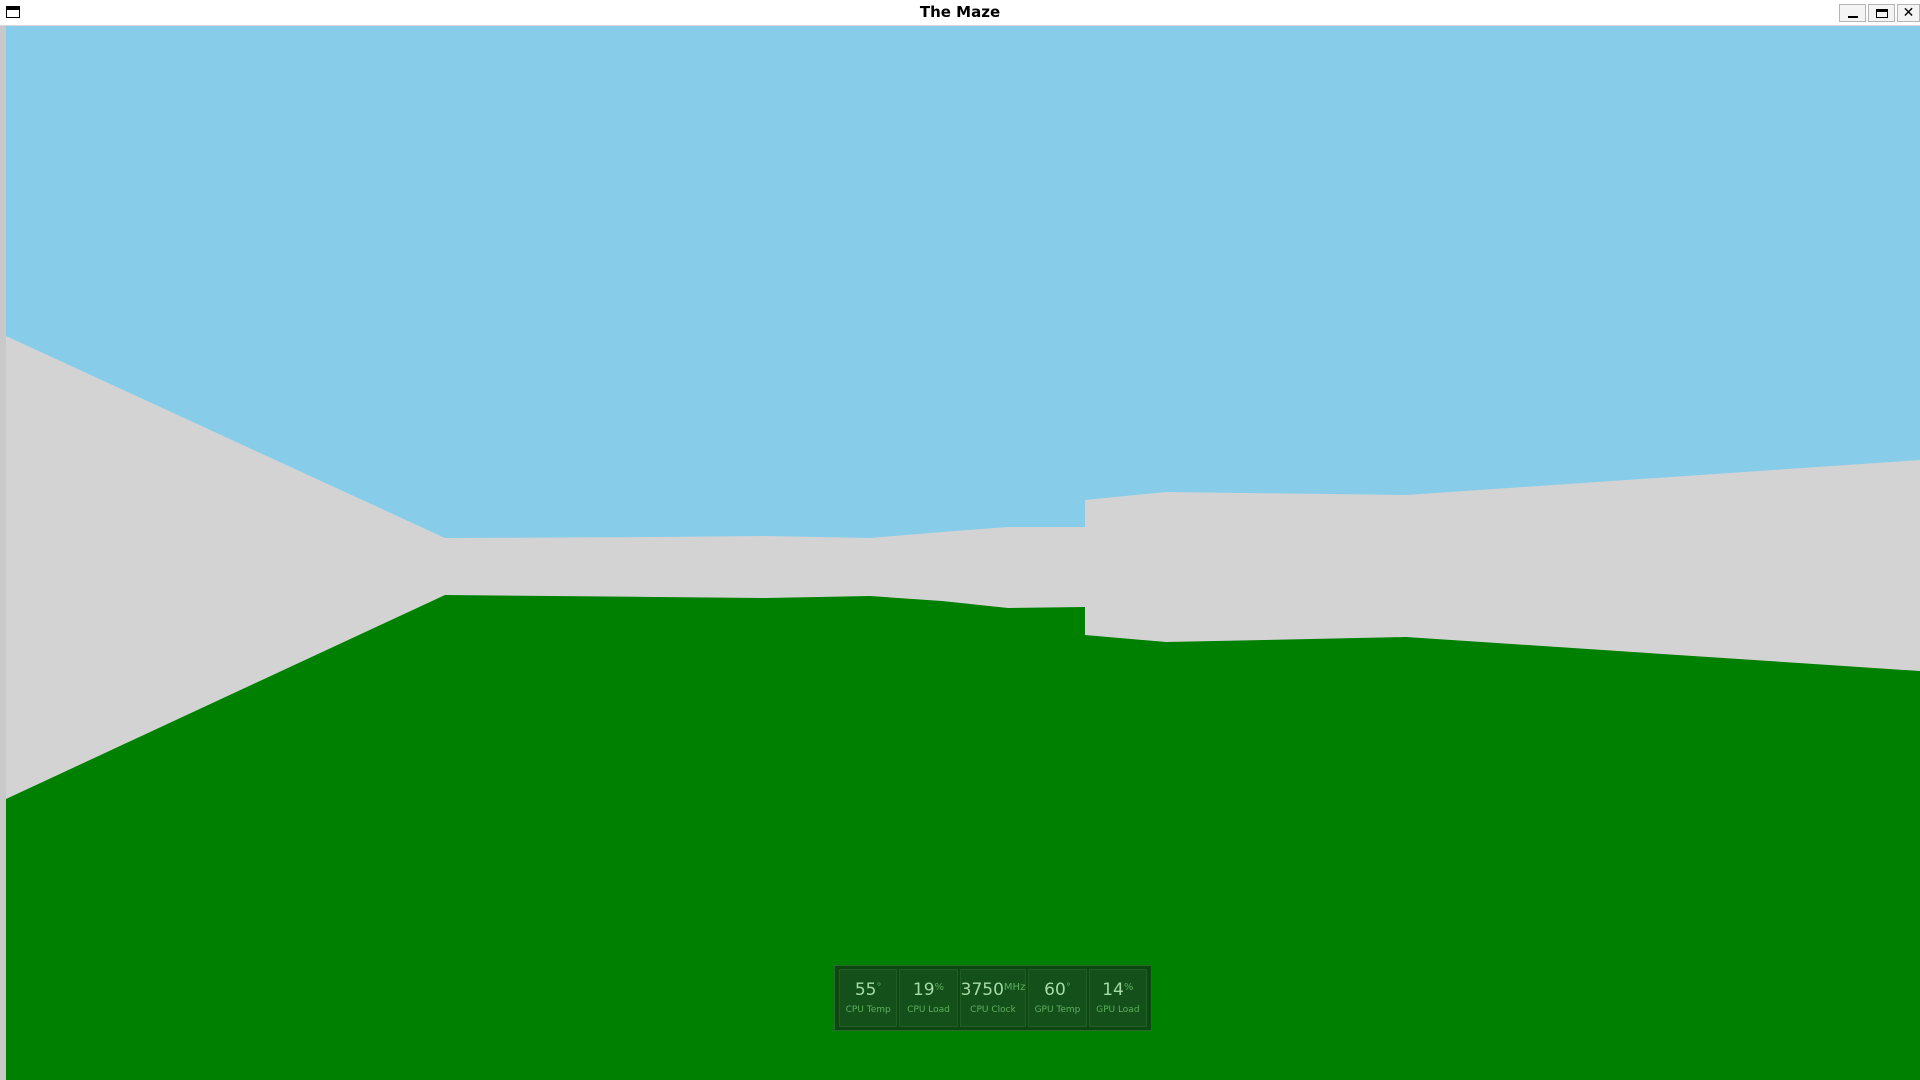  Describe the element at coordinates (1663, 565) in the screenshot. I see `right-wall` at that location.